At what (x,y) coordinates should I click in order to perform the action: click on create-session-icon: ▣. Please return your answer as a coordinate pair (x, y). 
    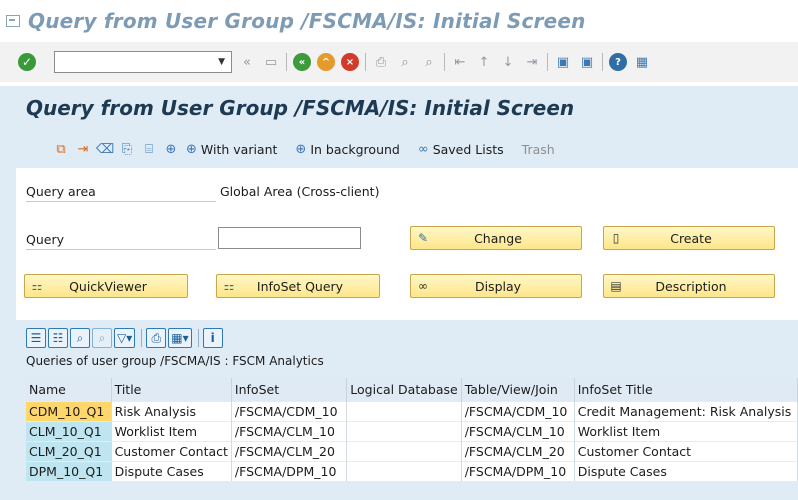
    Looking at the image, I should click on (563, 62).